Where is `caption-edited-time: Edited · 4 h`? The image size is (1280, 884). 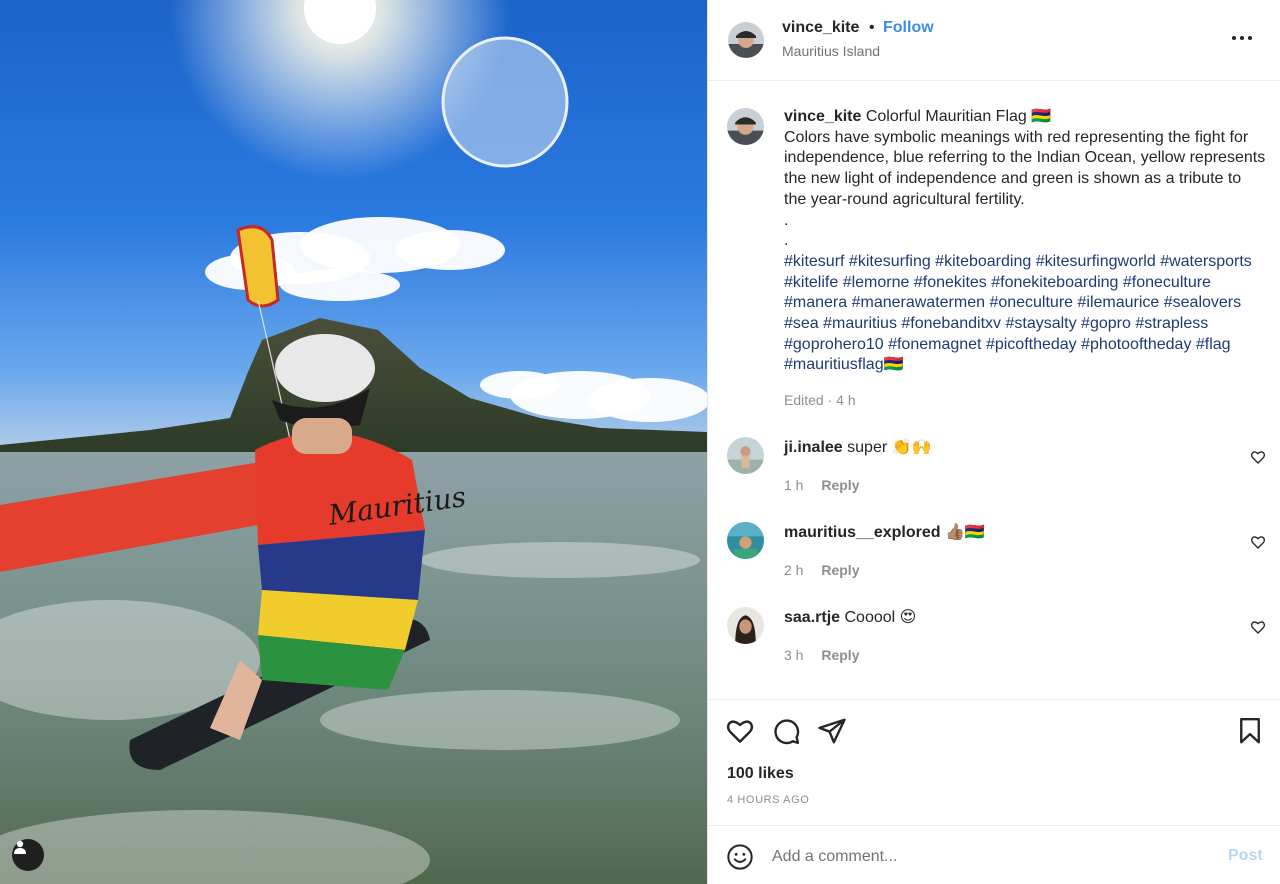
caption-edited-time: Edited · 4 h is located at coordinates (820, 400).